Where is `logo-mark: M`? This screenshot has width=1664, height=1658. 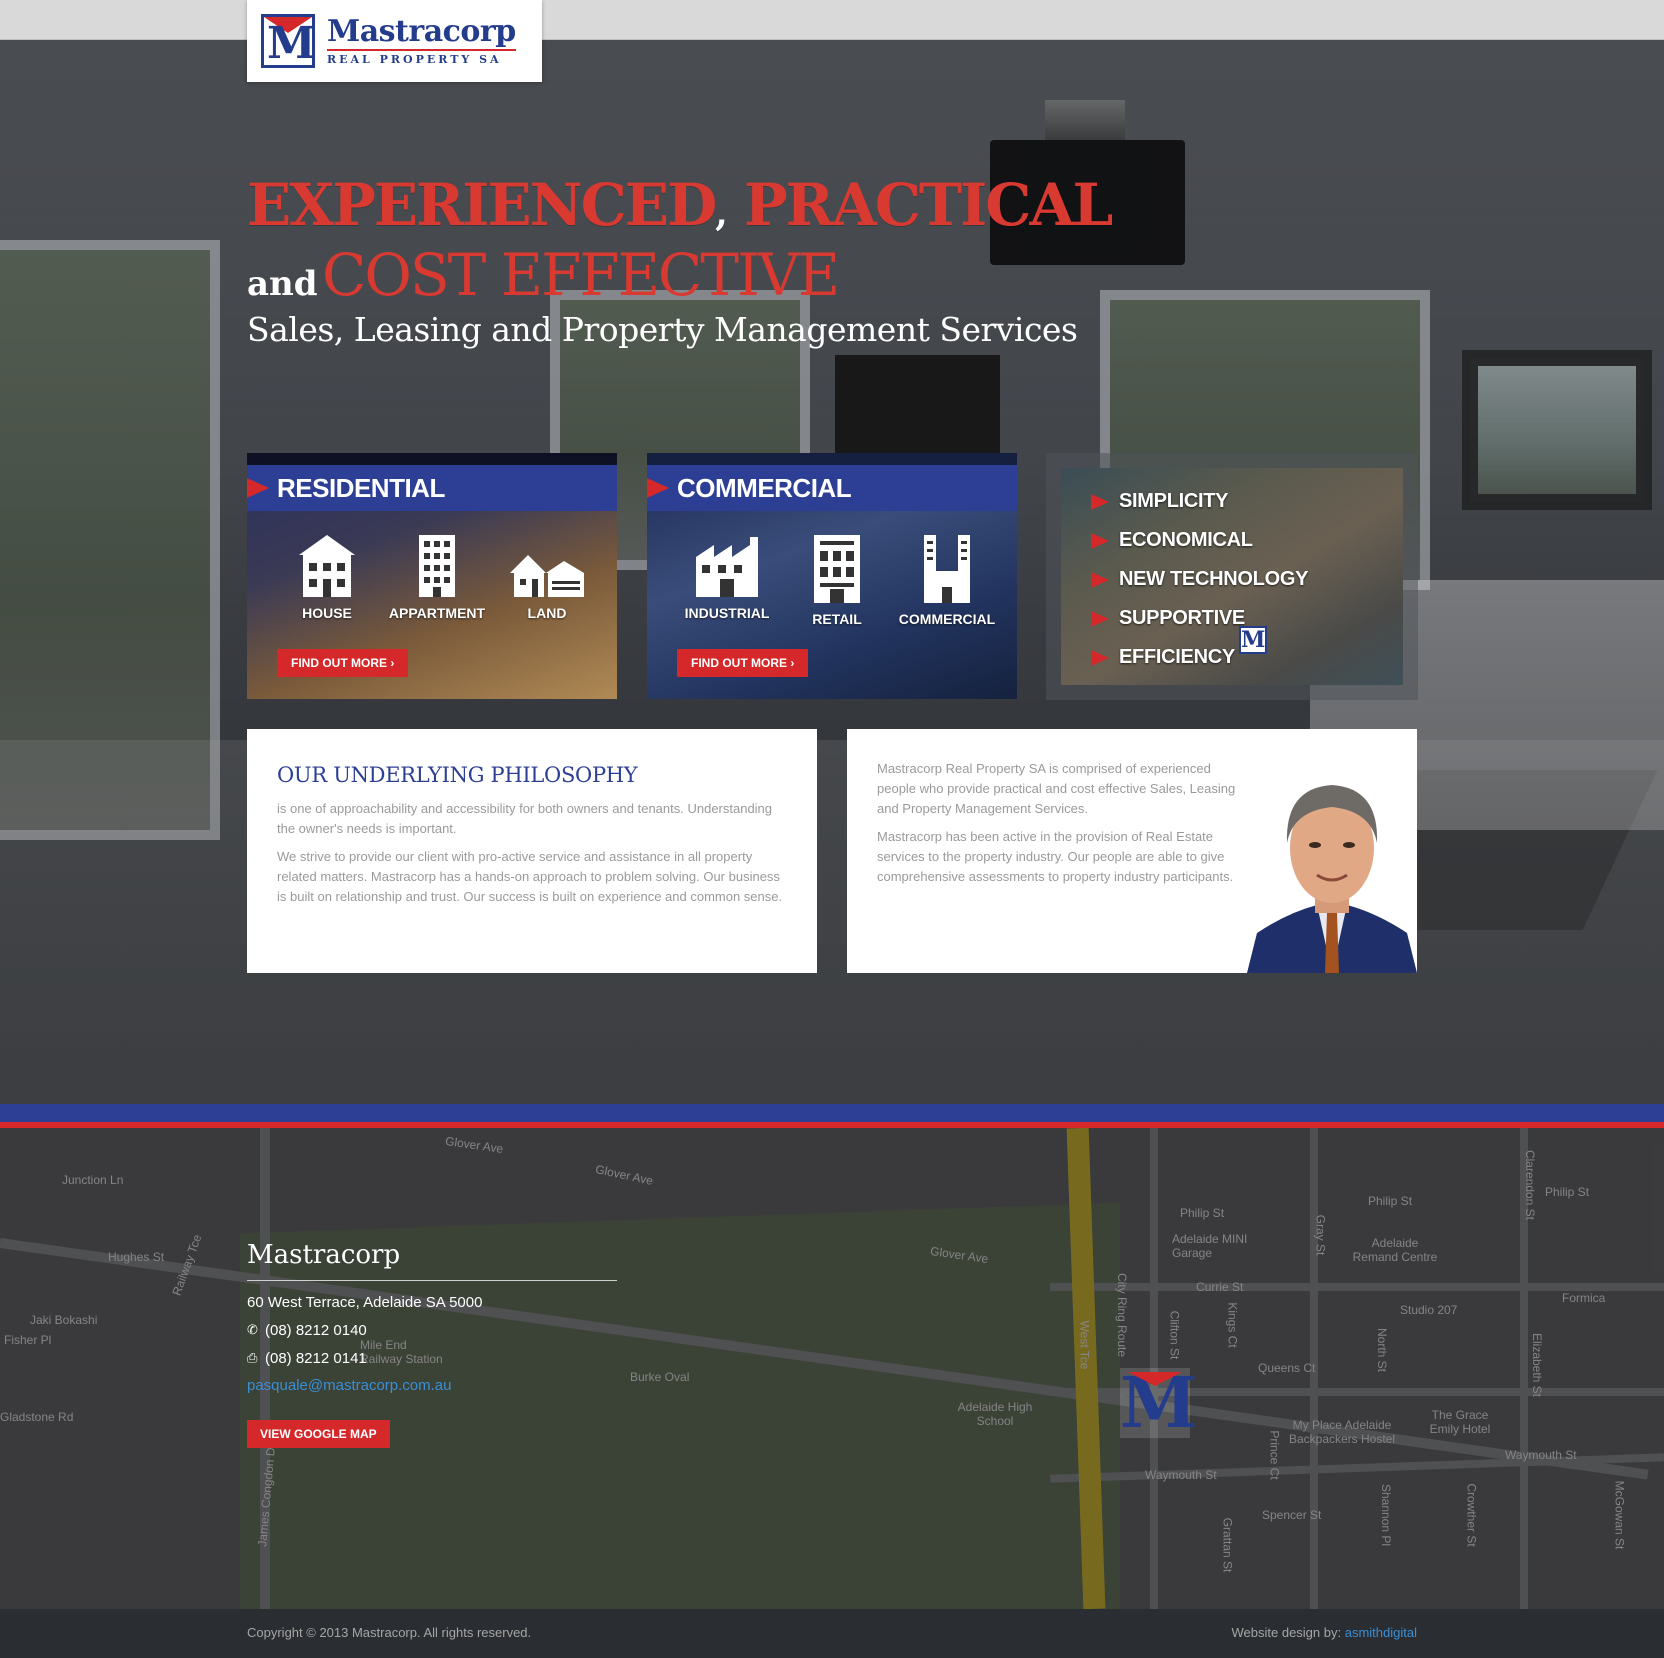 logo-mark: M is located at coordinates (288, 41).